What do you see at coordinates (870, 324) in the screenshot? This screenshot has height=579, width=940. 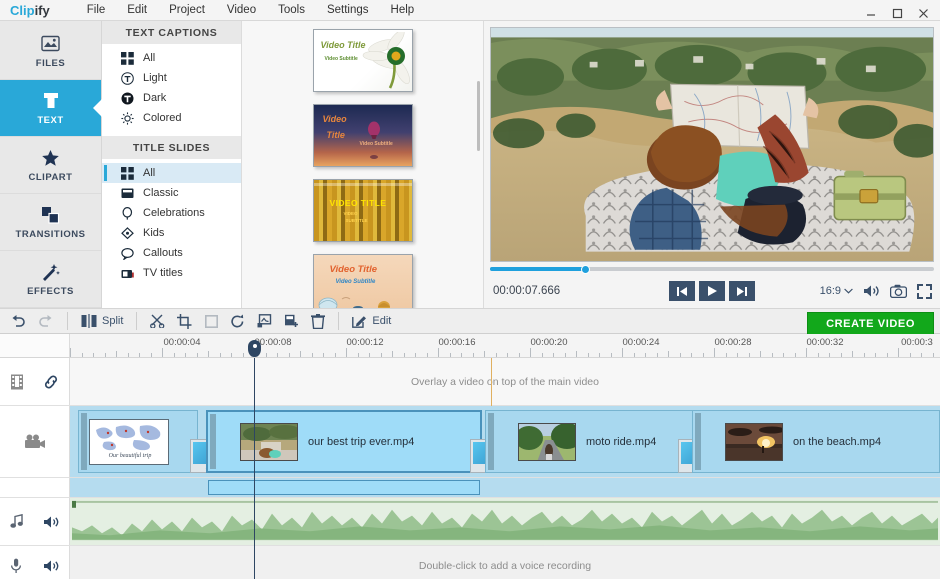 I see `create-video-button: CREATE VIDEO` at bounding box center [870, 324].